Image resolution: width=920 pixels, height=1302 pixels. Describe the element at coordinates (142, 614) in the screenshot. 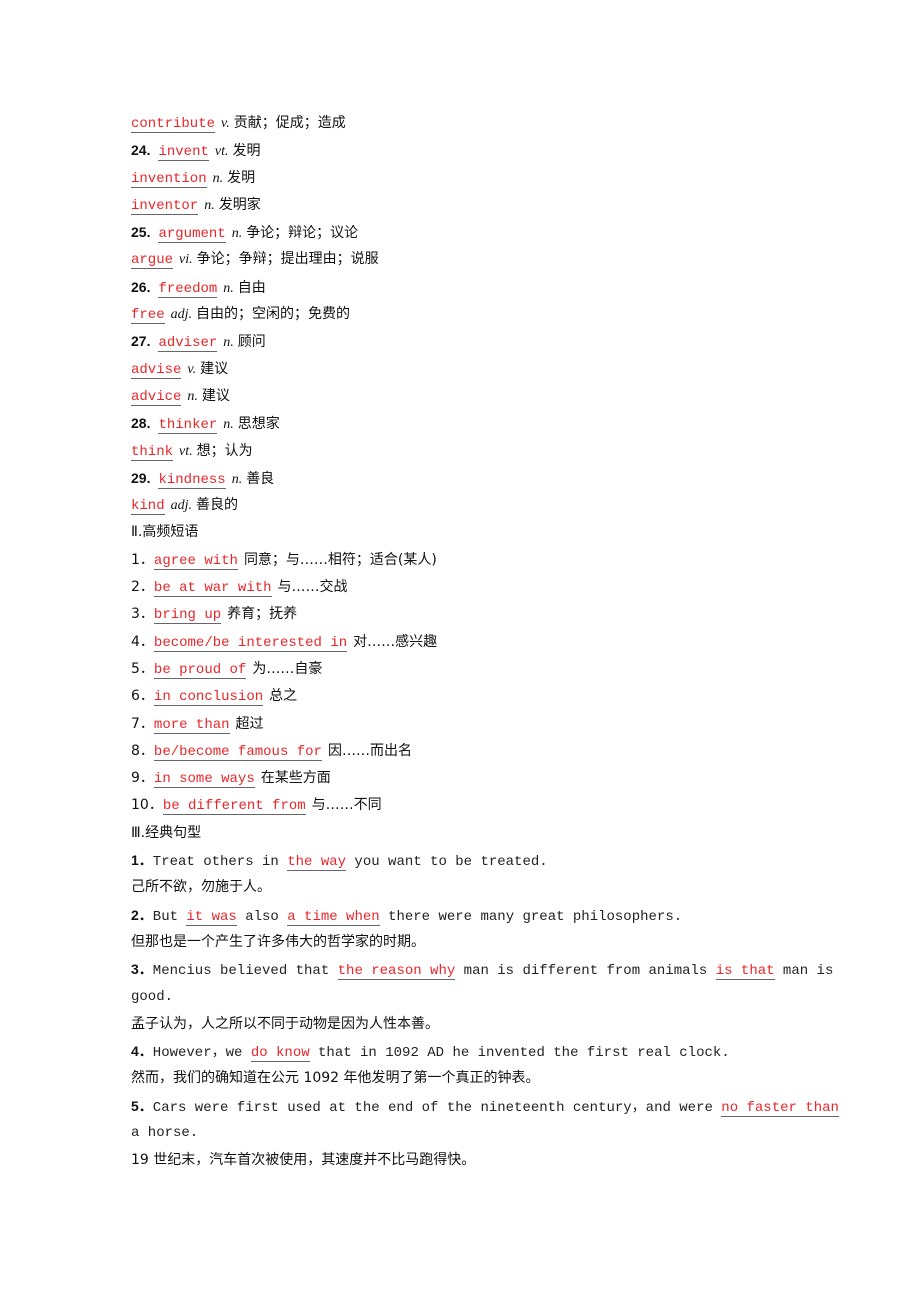

I see `phrase-number: 3．` at that location.